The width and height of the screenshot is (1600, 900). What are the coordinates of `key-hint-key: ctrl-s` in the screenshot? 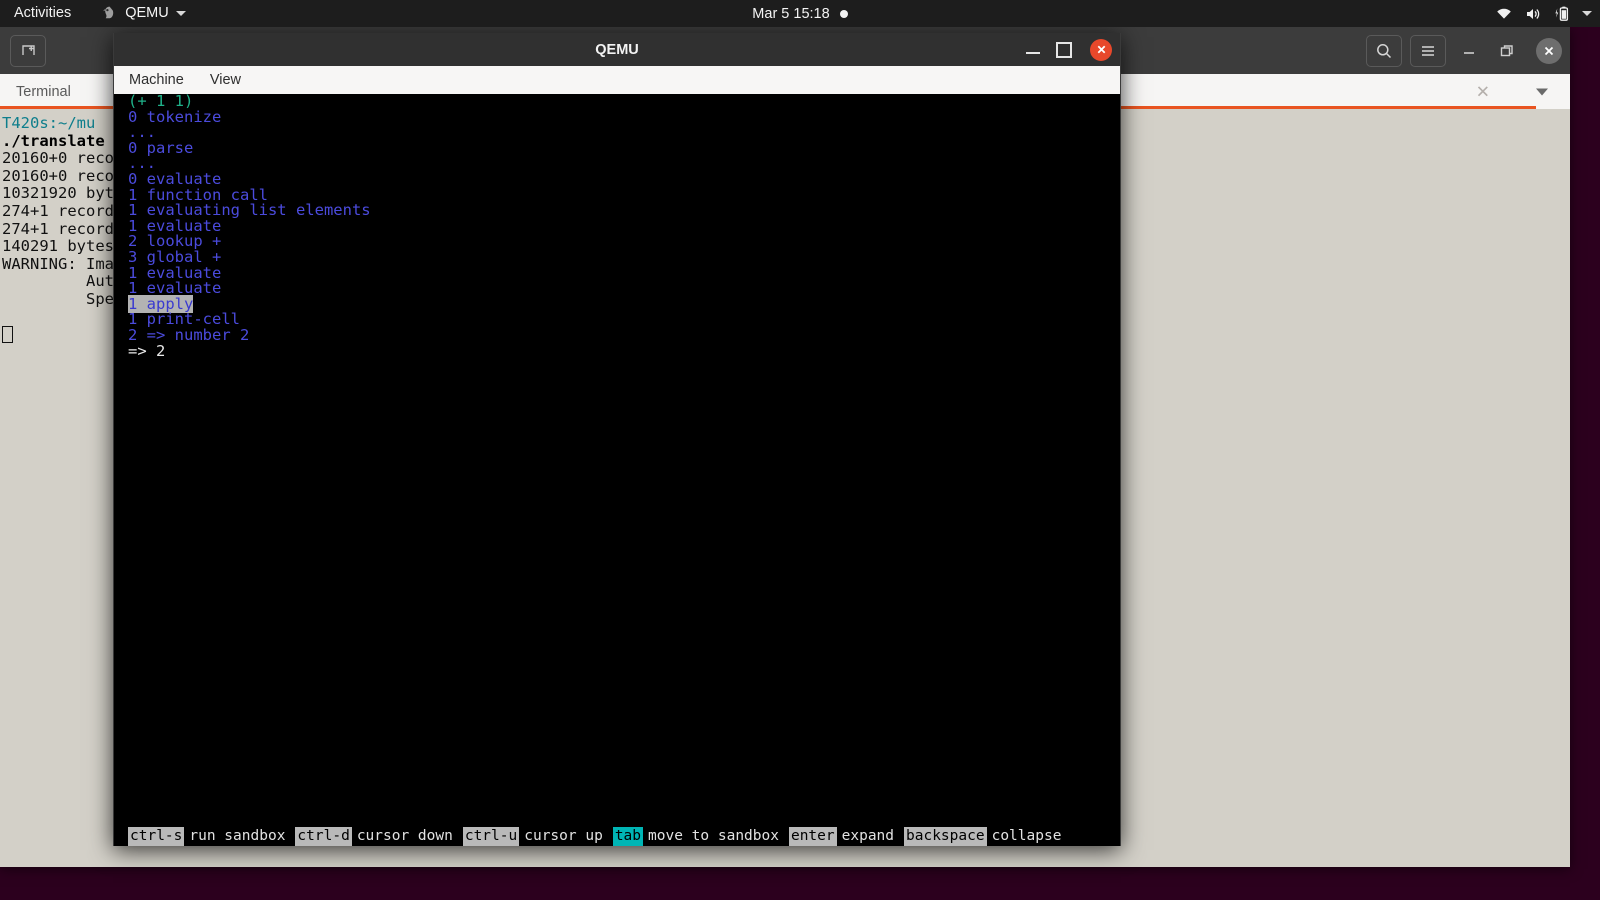 It's located at (156, 836).